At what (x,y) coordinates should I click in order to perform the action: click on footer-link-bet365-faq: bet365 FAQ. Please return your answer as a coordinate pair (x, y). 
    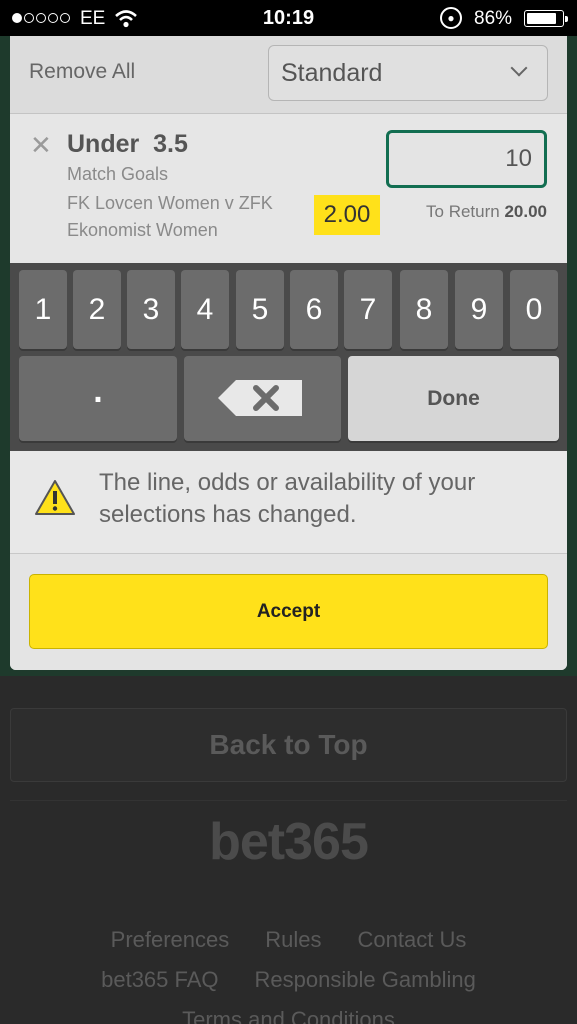
    Looking at the image, I should click on (159, 980).